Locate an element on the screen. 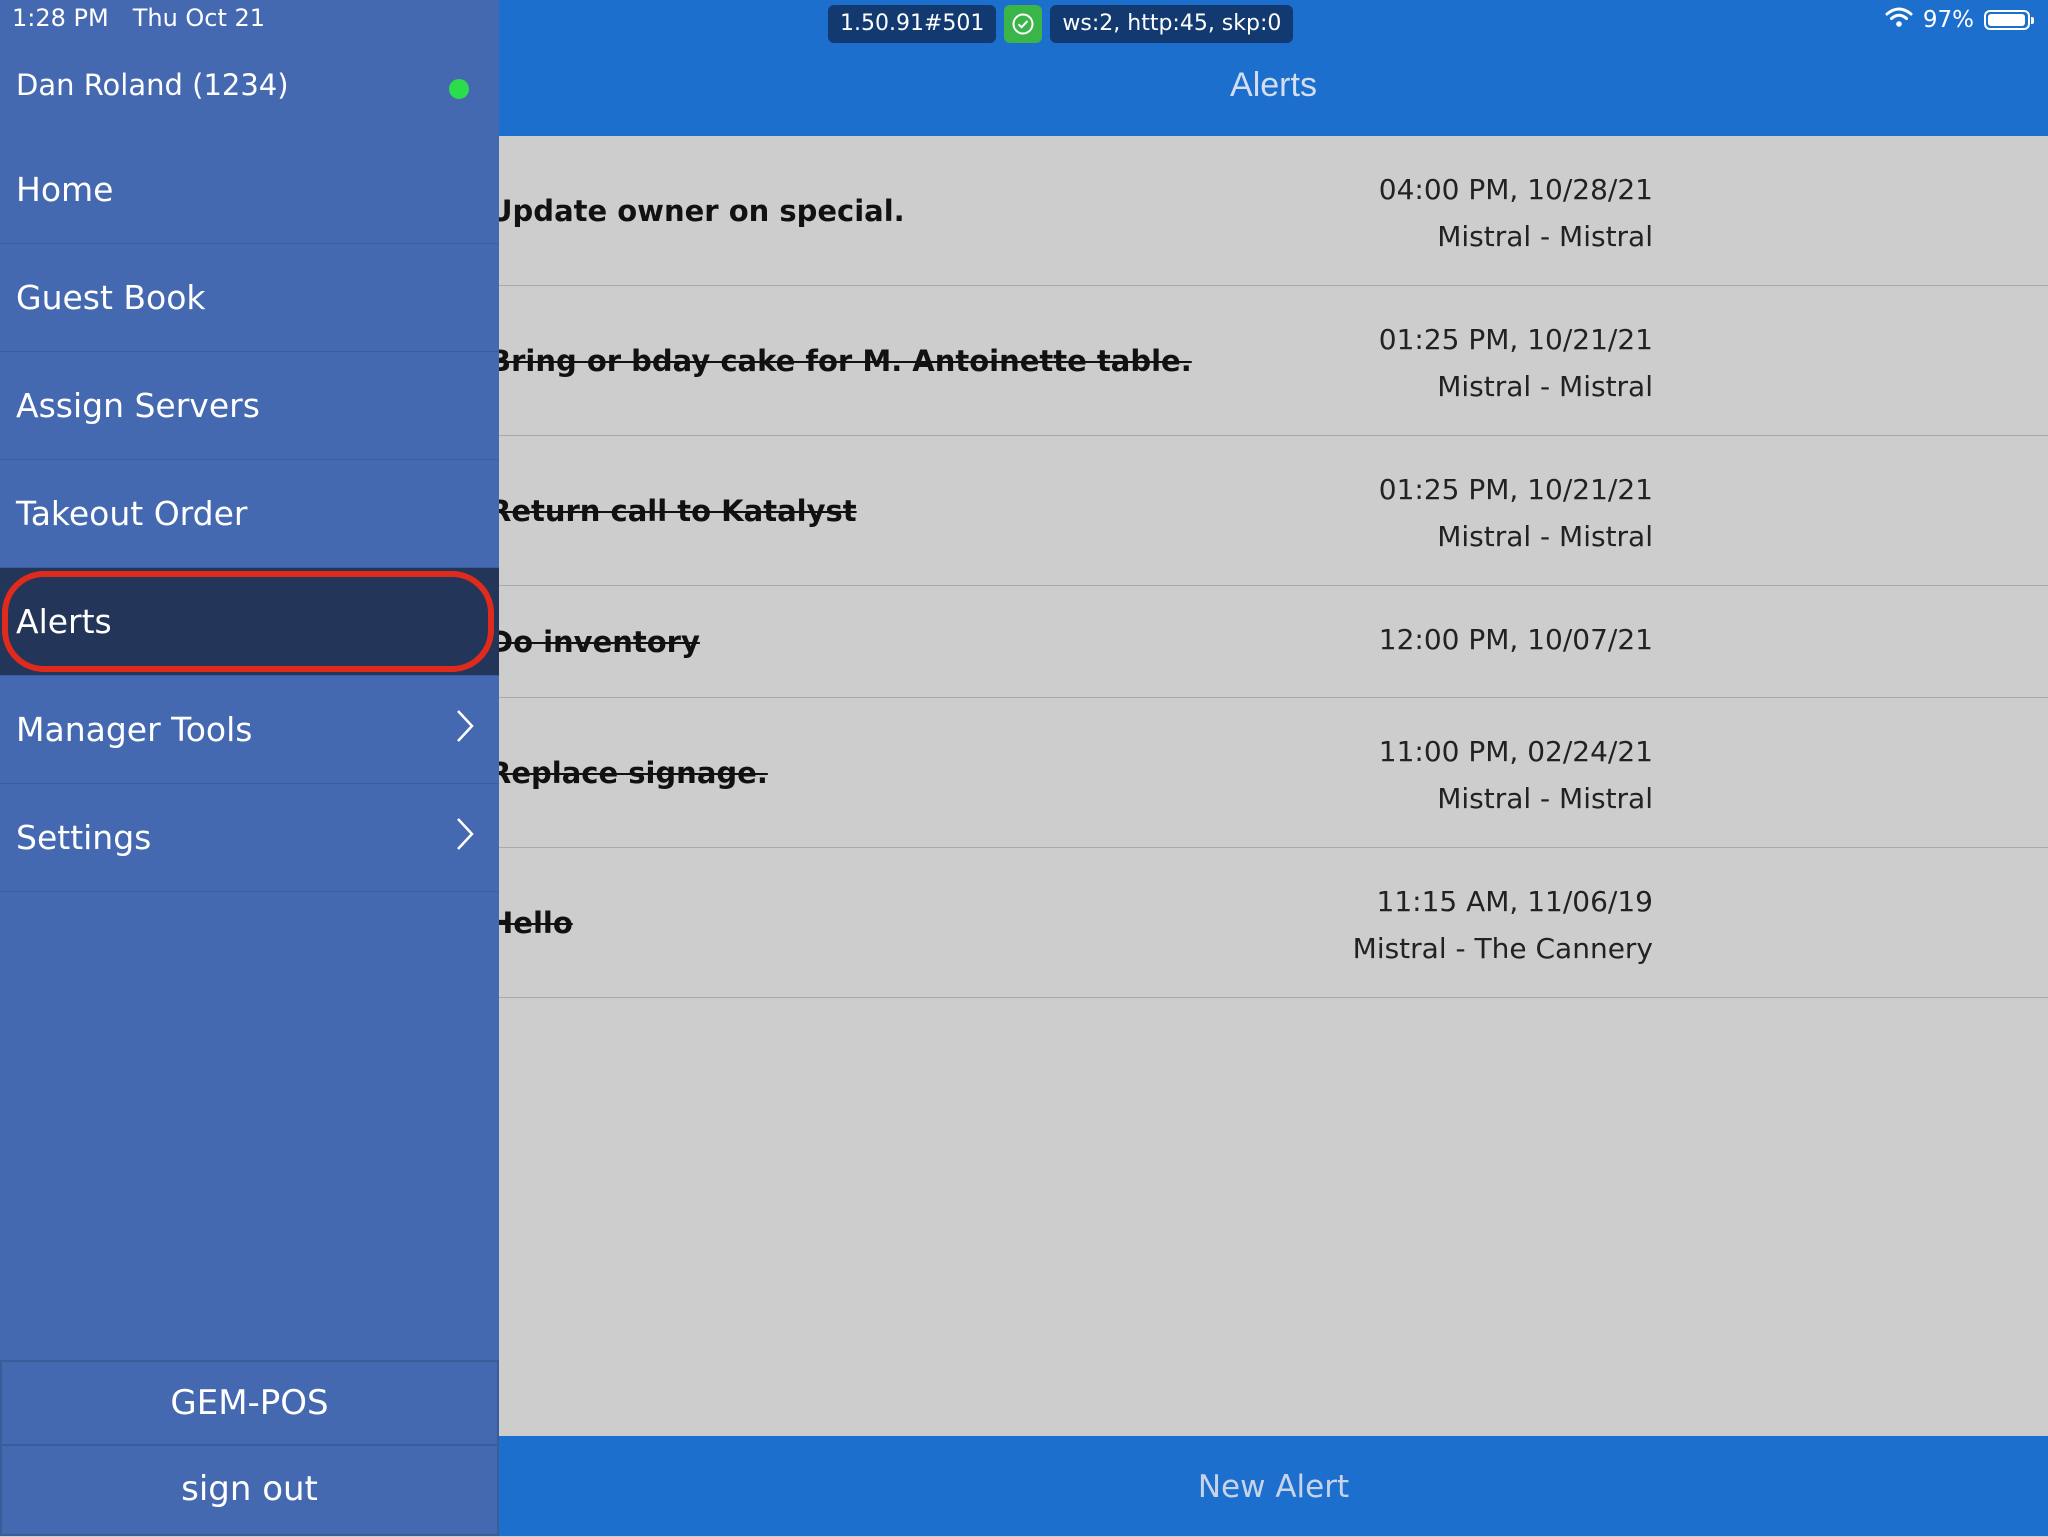  alert-title: Do inventory is located at coordinates (594, 641).